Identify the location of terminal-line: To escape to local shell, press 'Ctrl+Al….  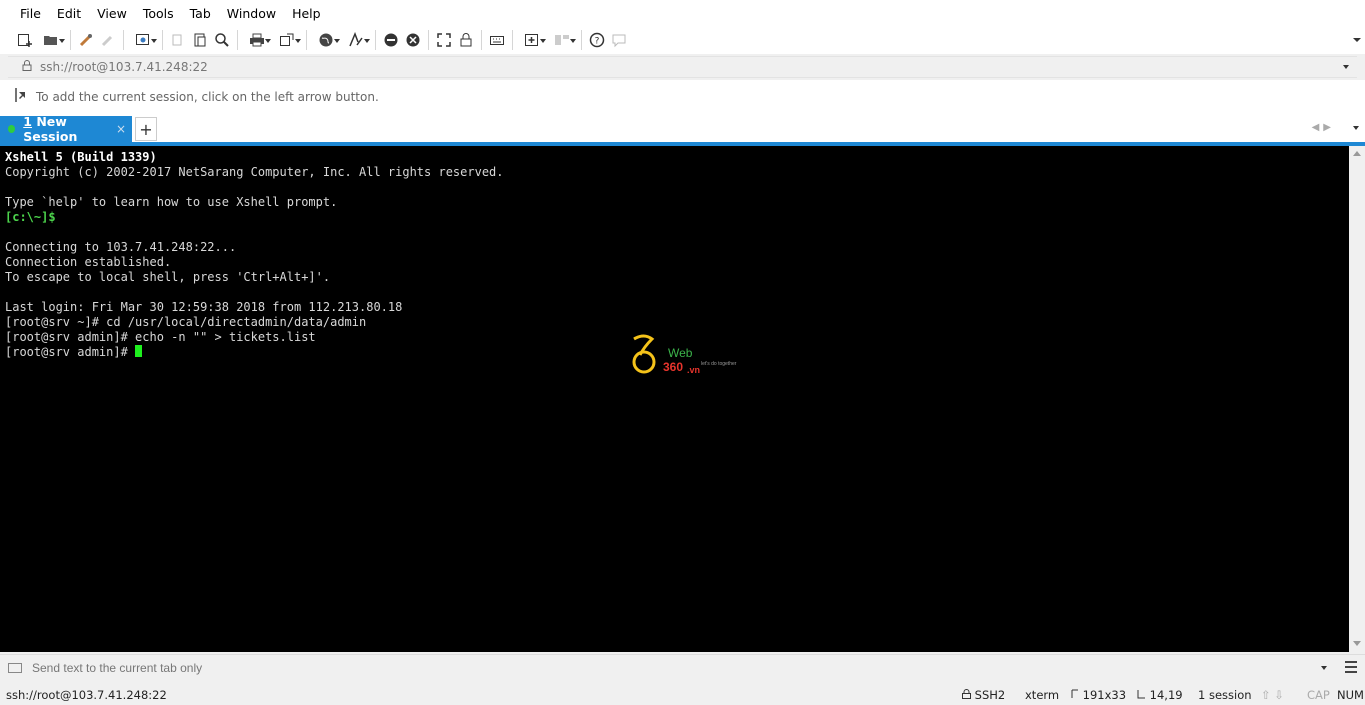
(168, 277).